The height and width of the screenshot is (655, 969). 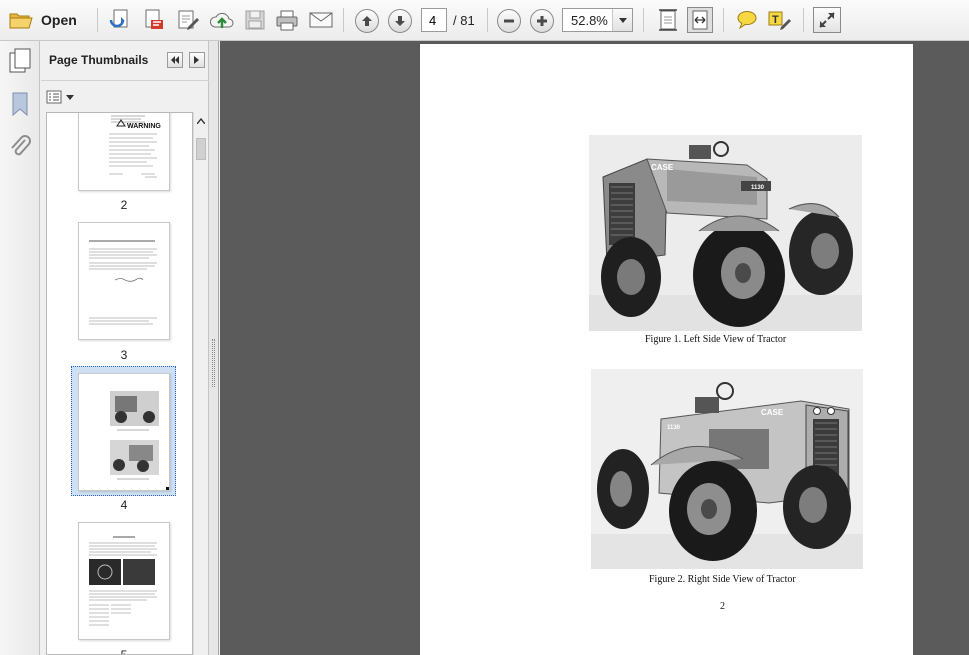 I want to click on pdf-export-icon, so click(x=154, y=19).